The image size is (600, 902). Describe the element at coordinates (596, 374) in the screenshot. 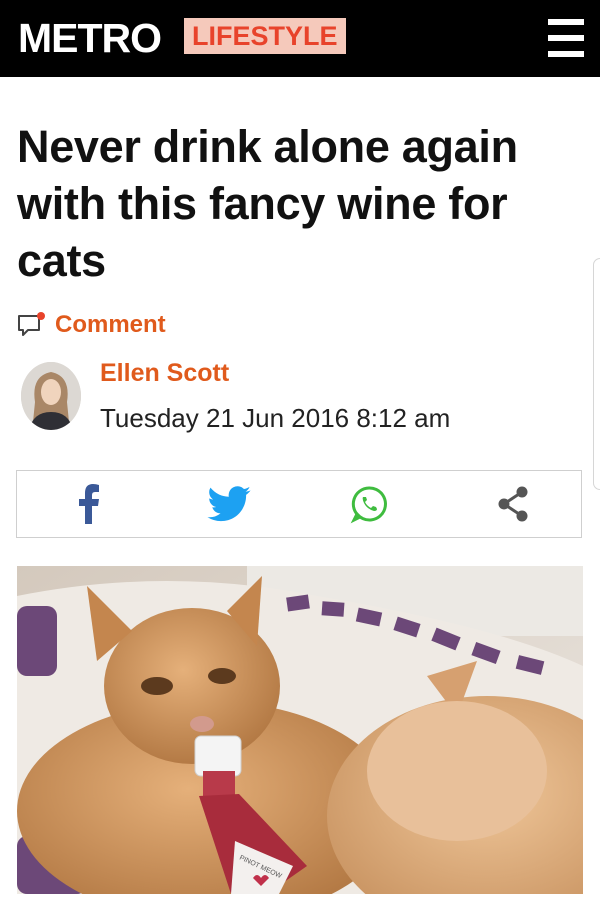

I see `scrollbar-handle` at that location.